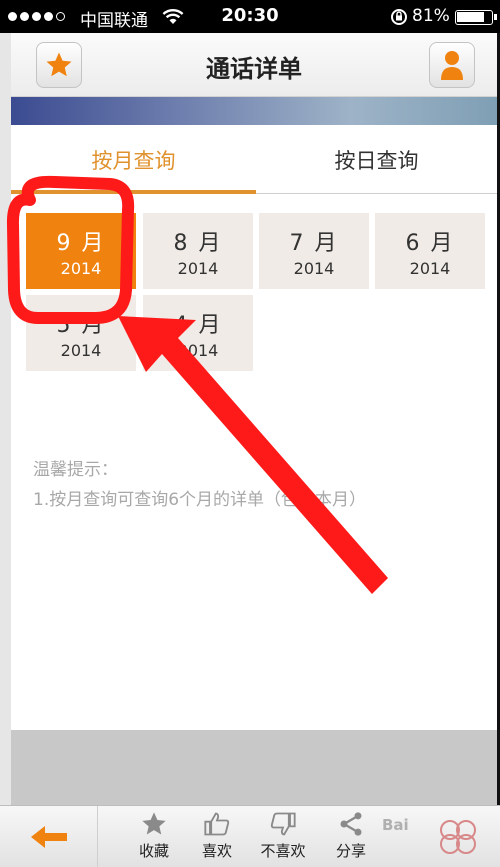 This screenshot has width=500, height=867. What do you see at coordinates (200, 500) in the screenshot?
I see `tips-line: 1.按月查询可查询6个月的详单（包含本月）` at bounding box center [200, 500].